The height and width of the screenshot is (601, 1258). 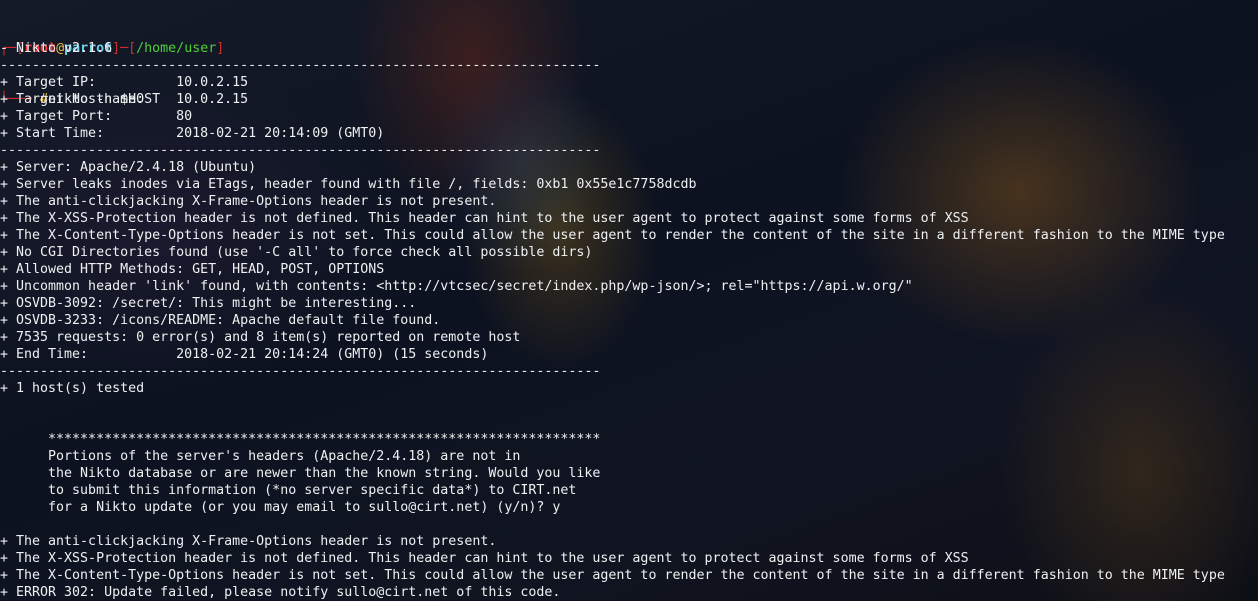 What do you see at coordinates (124, 99) in the screenshot?
I see `output-line: + Target Hostname: 10.0.2.15` at bounding box center [124, 99].